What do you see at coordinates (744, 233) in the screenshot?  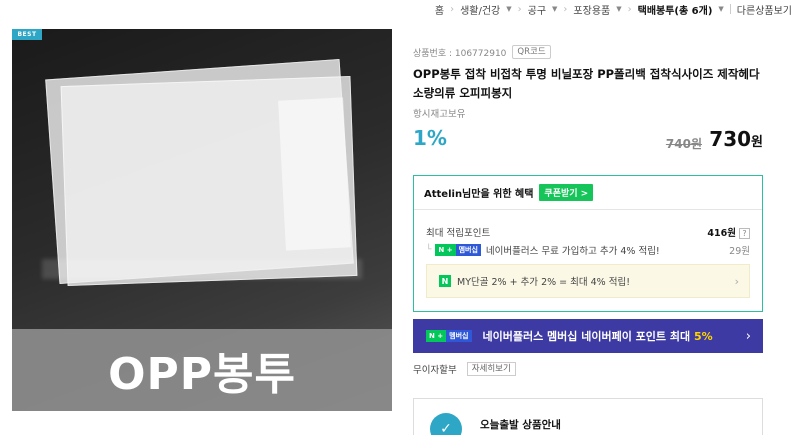 I see `help-icon: ?` at bounding box center [744, 233].